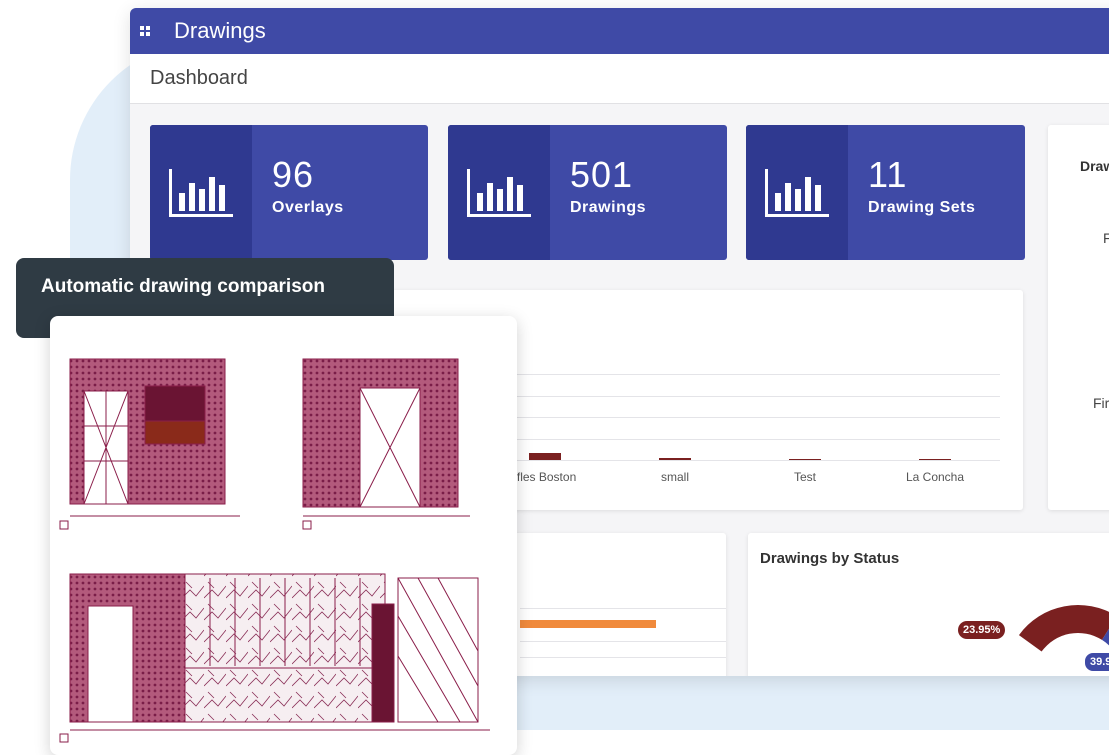 This screenshot has width=1109, height=755. Describe the element at coordinates (888, 174) in the screenshot. I see `stat-value: 11` at that location.